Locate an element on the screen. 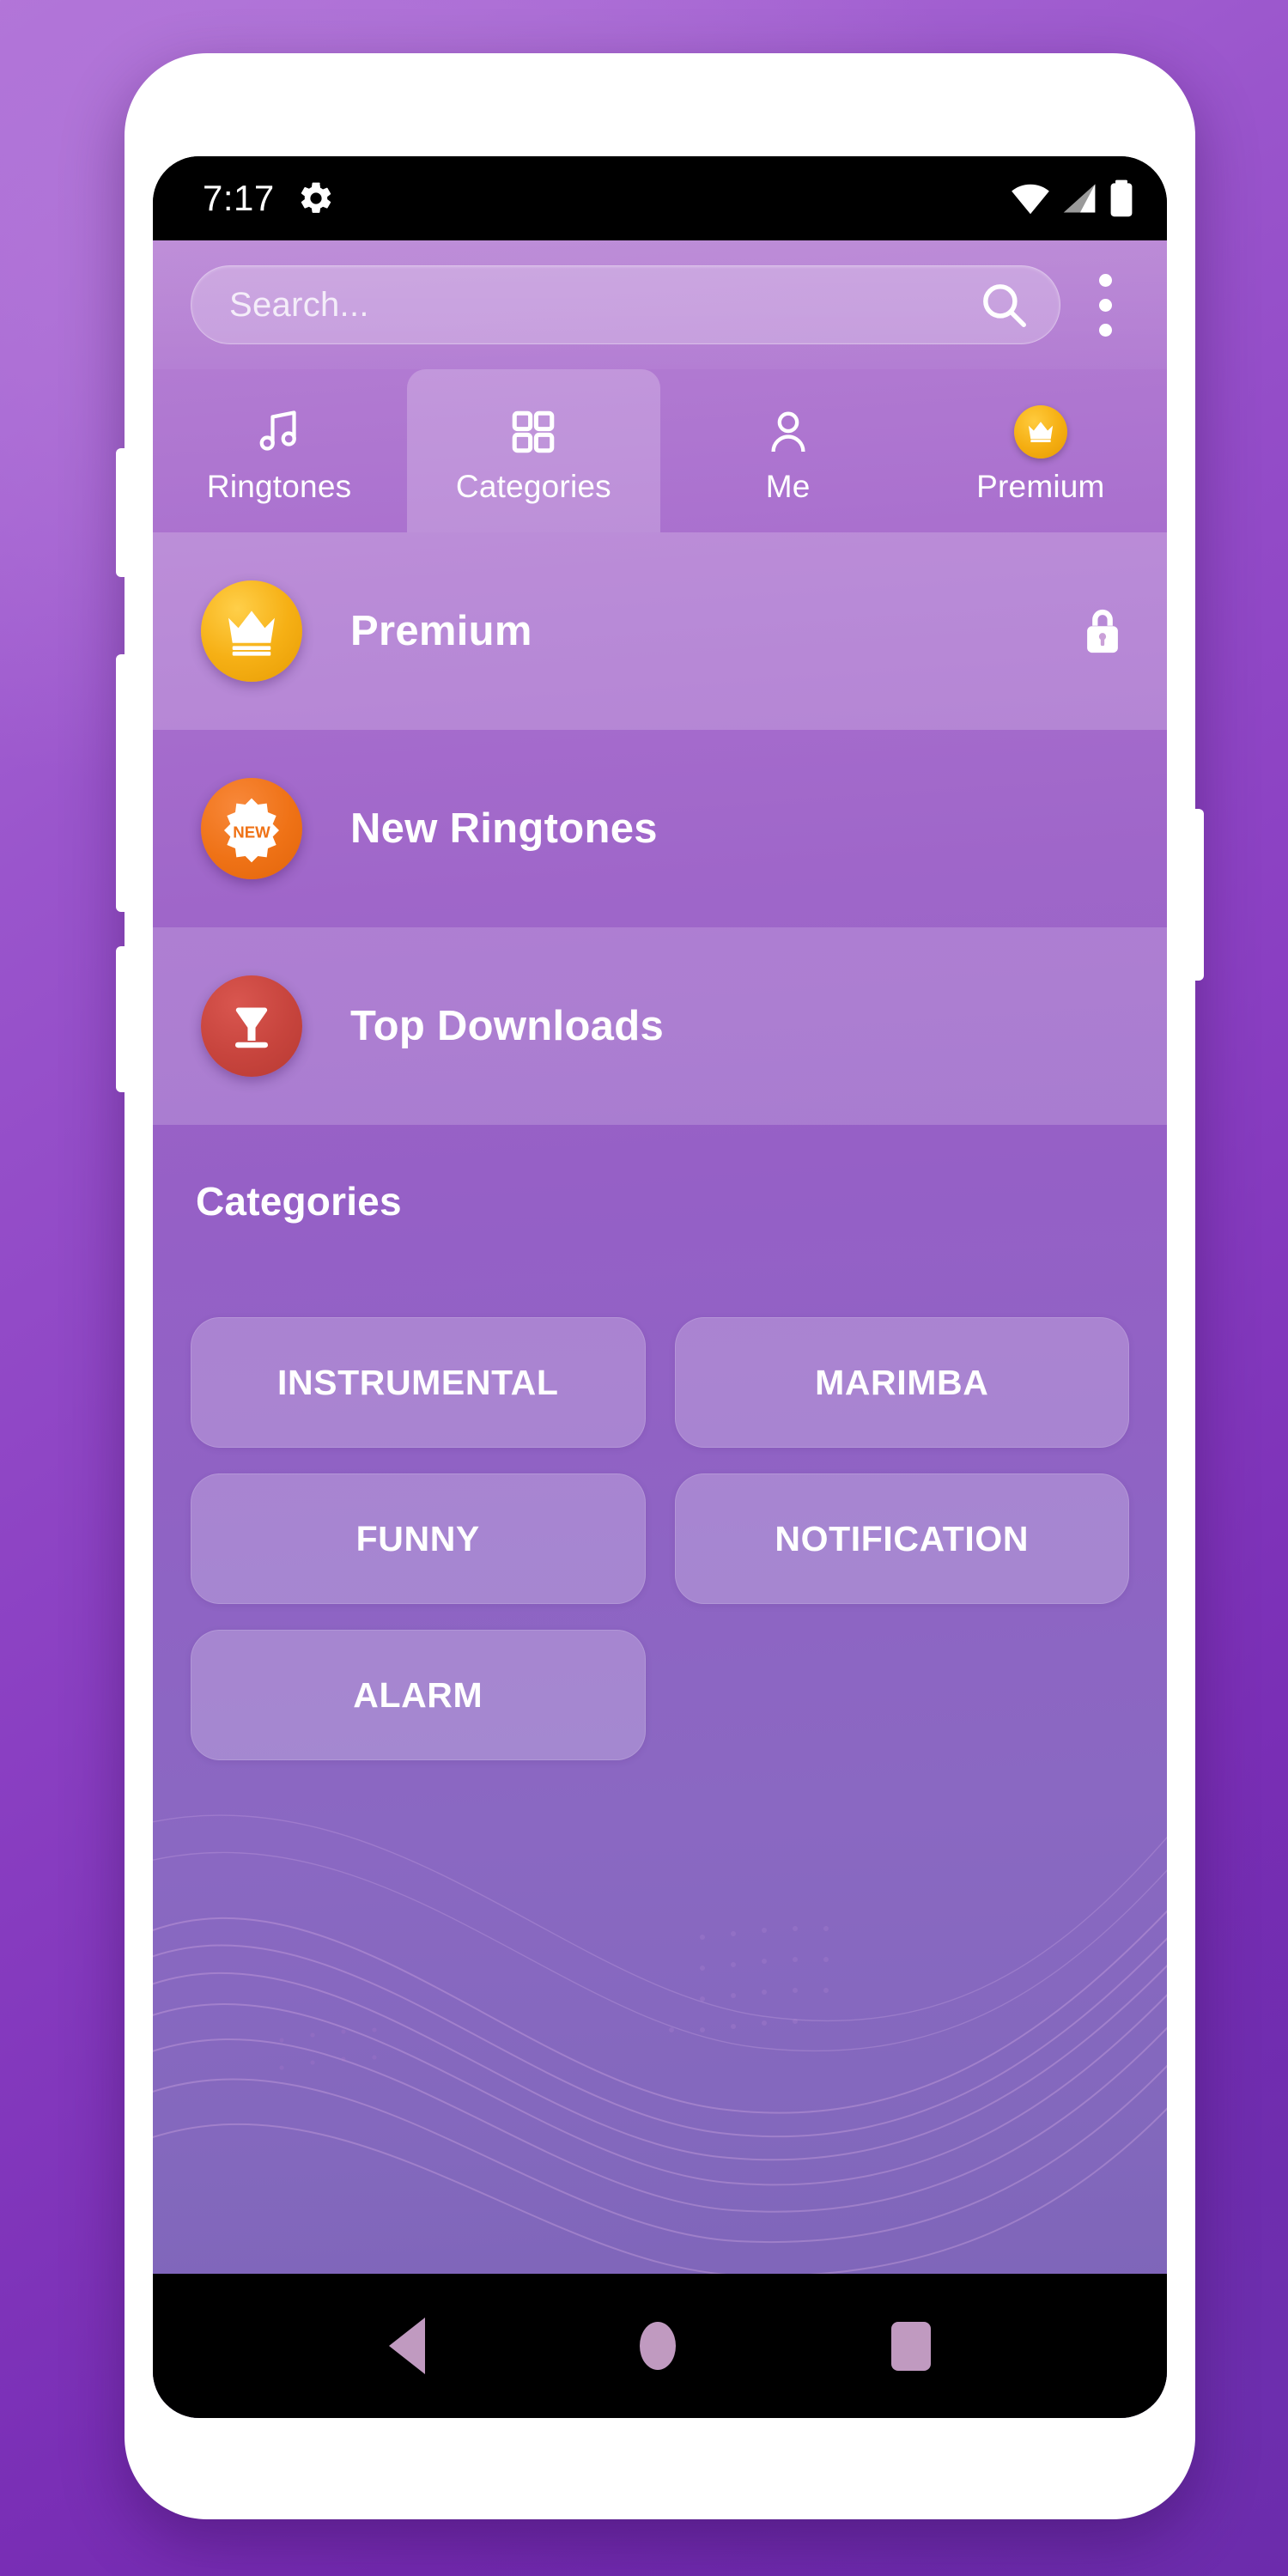  status-clock: 7:17 is located at coordinates (239, 198).